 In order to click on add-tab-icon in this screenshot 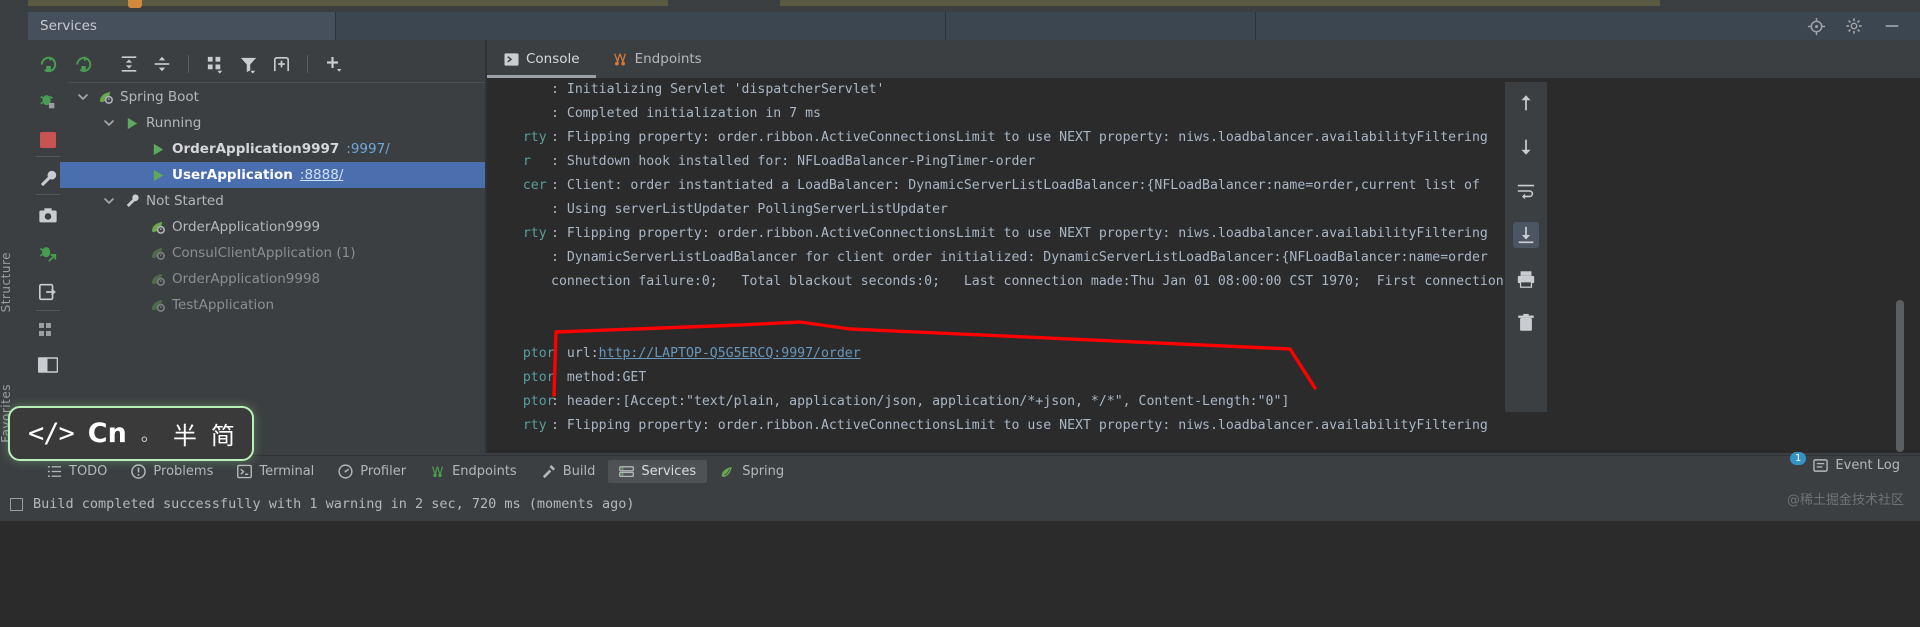, I will do `click(281, 64)`.